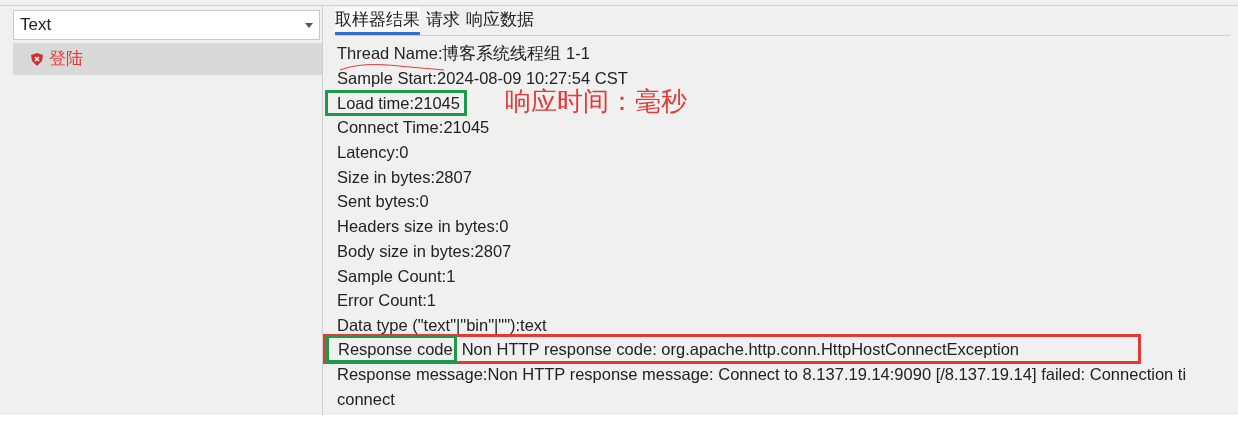 Image resolution: width=1238 pixels, height=434 pixels. Describe the element at coordinates (442, 324) in the screenshot. I see `result-text: Data type ("text"|"bin"|""):text` at that location.